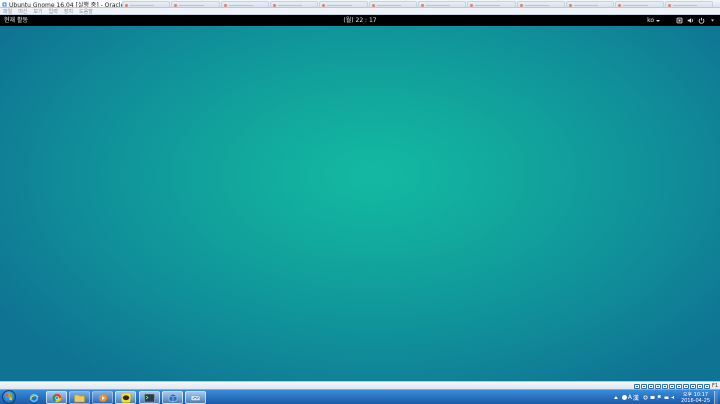 The image size is (720, 404). What do you see at coordinates (659, 397) in the screenshot?
I see `flag-icon` at bounding box center [659, 397].